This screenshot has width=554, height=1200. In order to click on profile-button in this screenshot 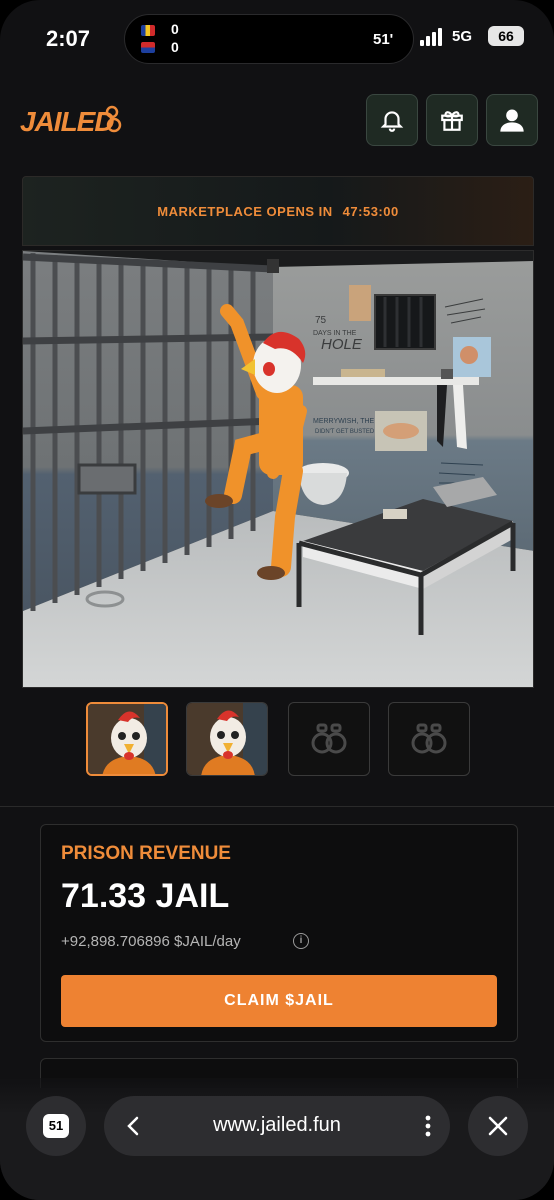, I will do `click(512, 120)`.